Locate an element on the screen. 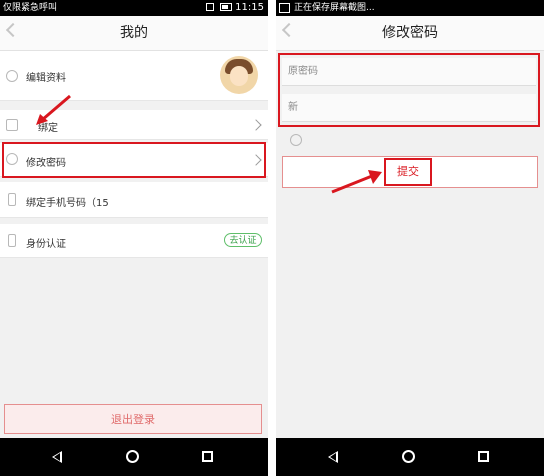  image-icon is located at coordinates (284, 7).